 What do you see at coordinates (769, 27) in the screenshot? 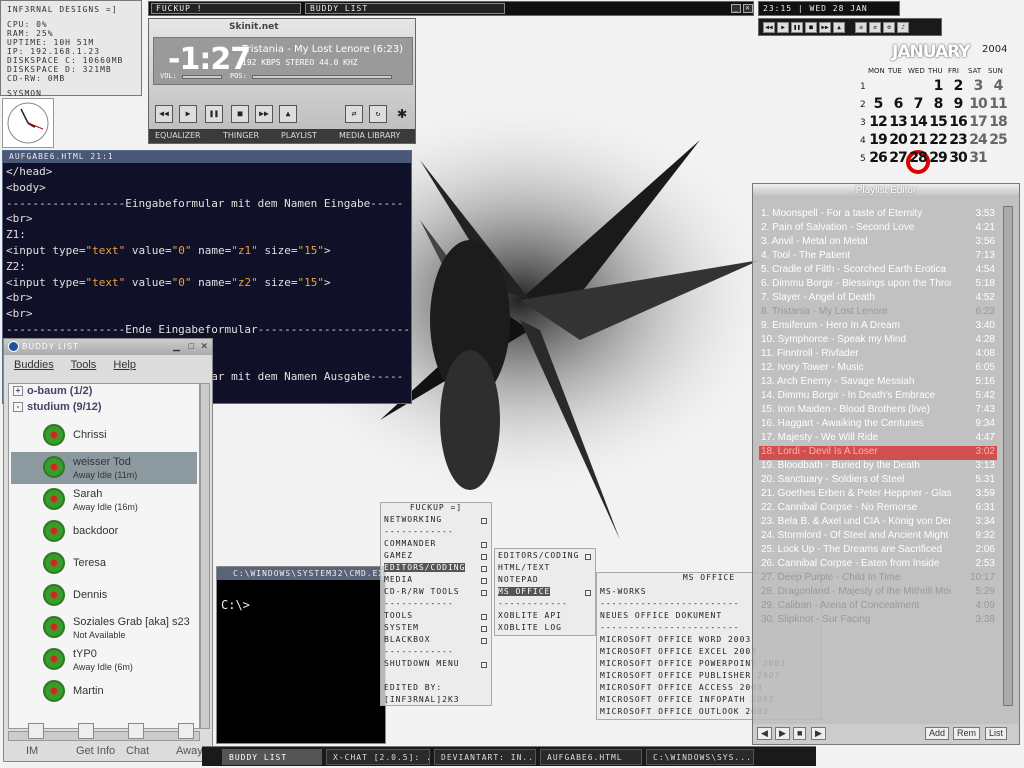
I see `previous-icon: ◀◀` at bounding box center [769, 27].